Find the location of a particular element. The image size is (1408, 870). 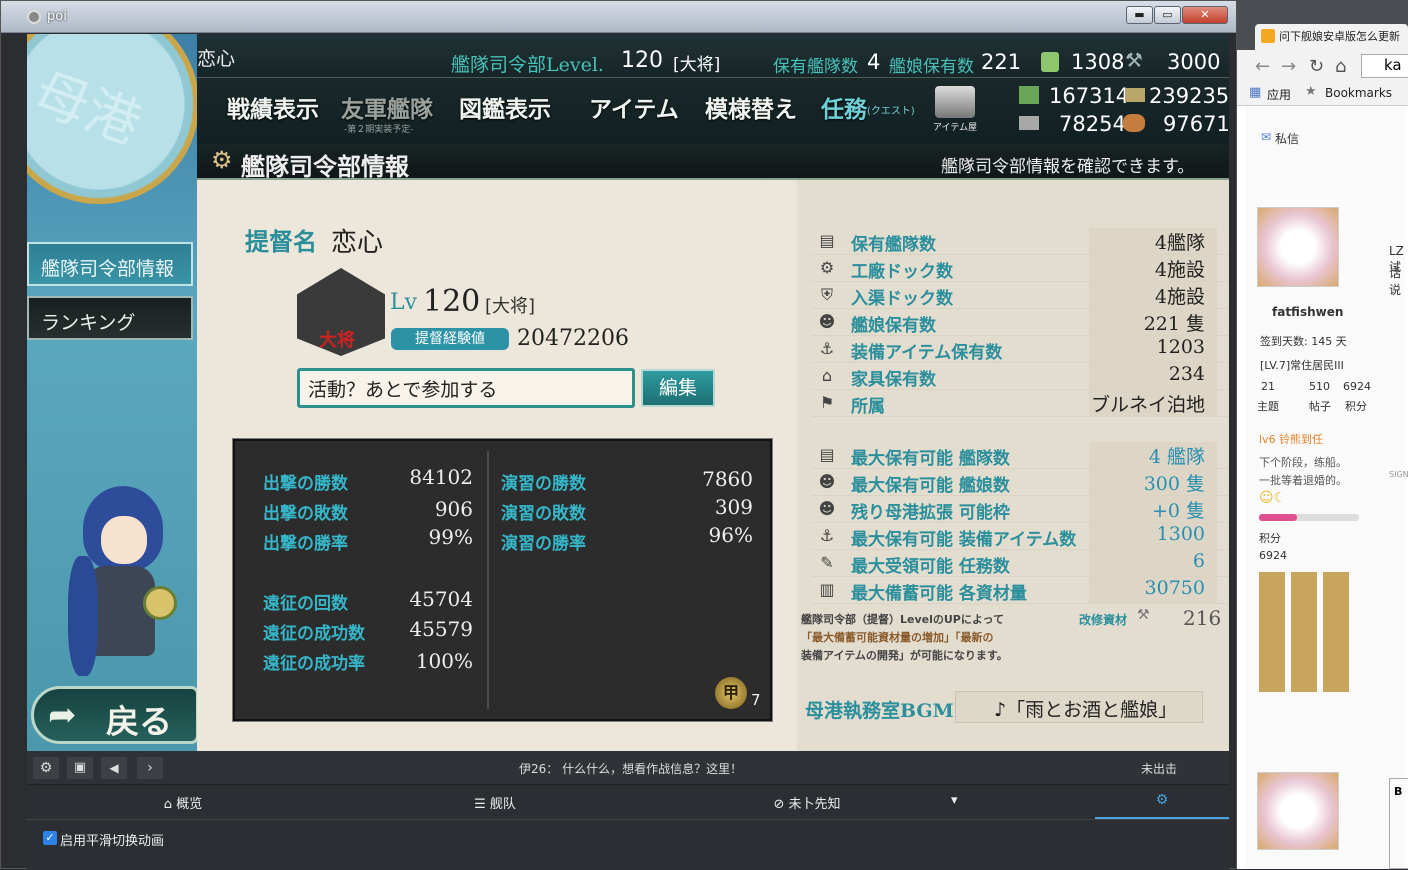

admiral-name: 恋心 is located at coordinates (216, 59).